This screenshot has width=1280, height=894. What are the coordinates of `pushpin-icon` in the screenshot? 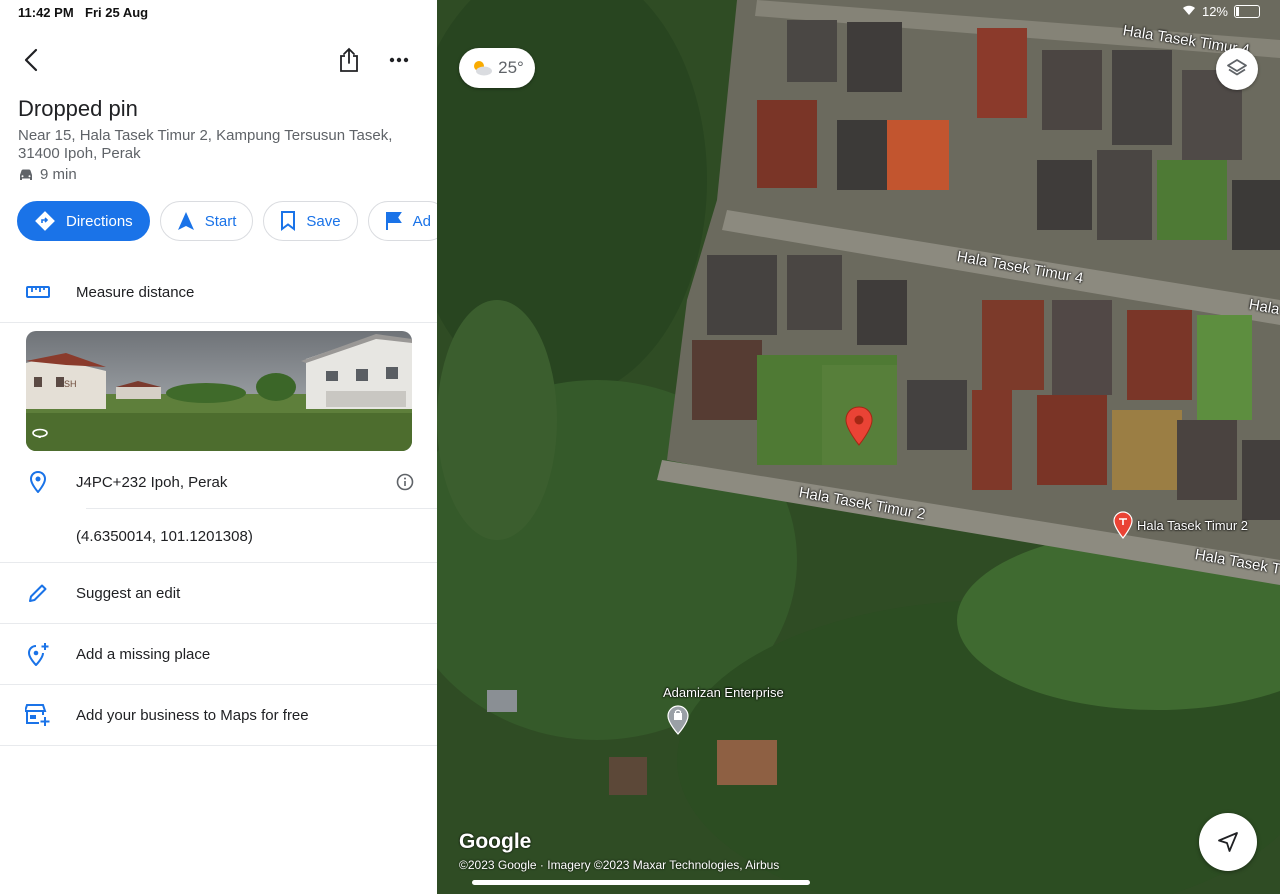 It's located at (1123, 525).